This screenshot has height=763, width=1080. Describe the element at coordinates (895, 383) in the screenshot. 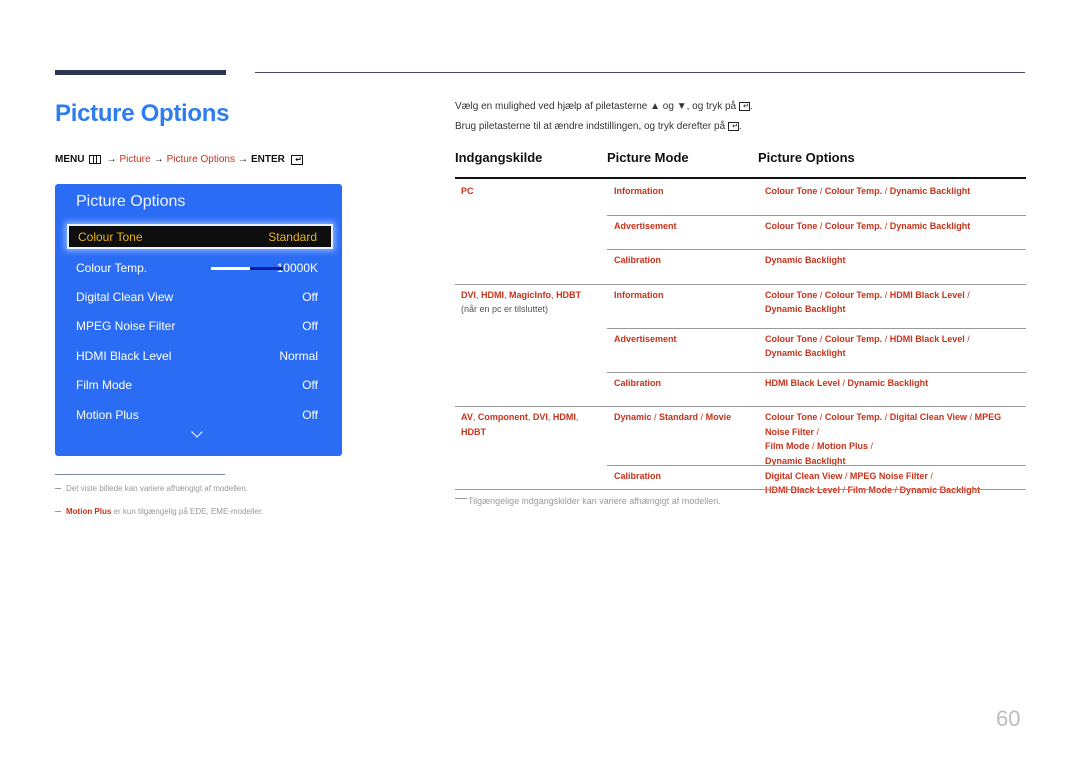

I see `table-cell-picture-options: HDMI Black Level / Dynamic Backlight` at that location.